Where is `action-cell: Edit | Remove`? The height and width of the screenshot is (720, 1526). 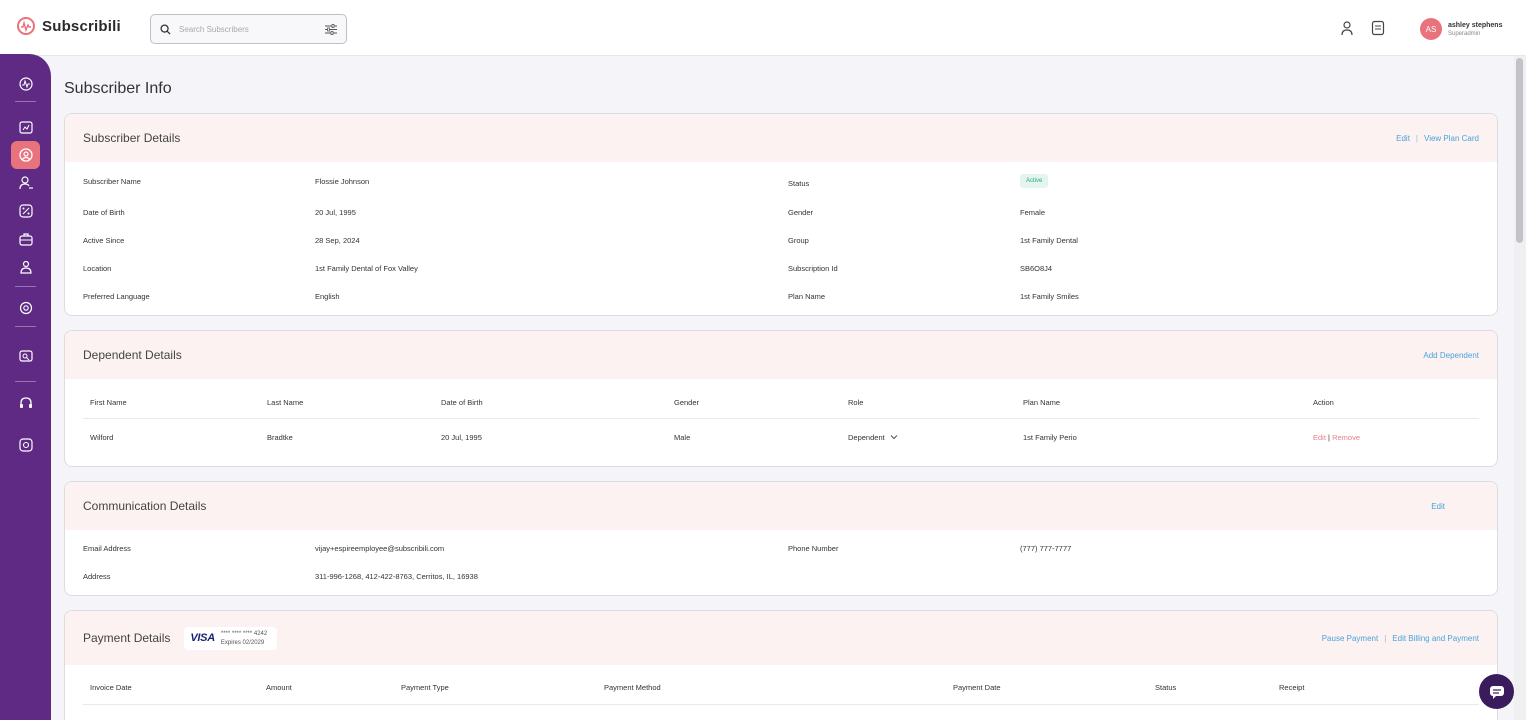
action-cell: Edit | Remove is located at coordinates (1336, 437).